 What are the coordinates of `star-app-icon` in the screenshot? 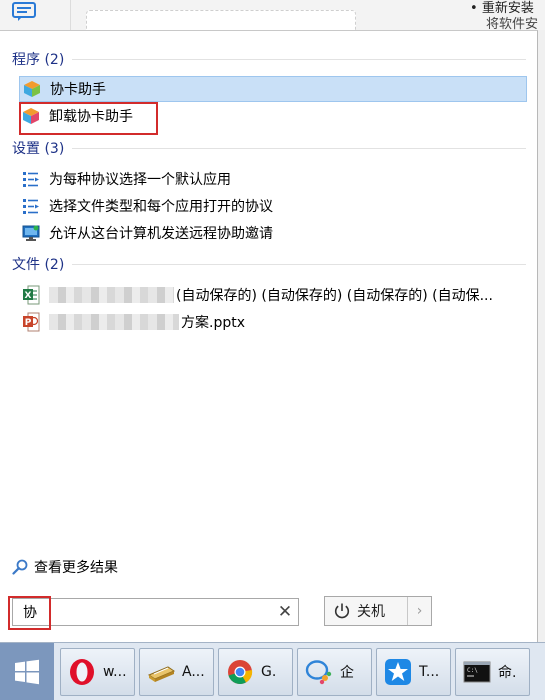 It's located at (398, 672).